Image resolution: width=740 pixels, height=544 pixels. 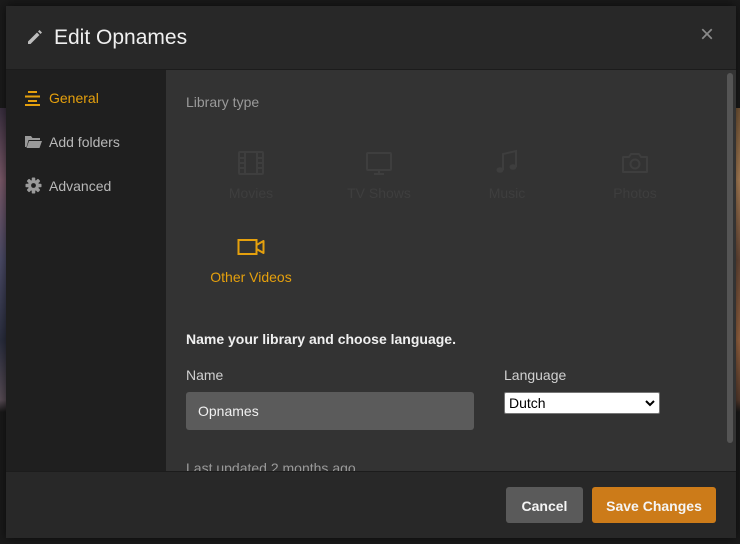 I want to click on modal-footer: Cancel Save Changes, so click(x=371, y=504).